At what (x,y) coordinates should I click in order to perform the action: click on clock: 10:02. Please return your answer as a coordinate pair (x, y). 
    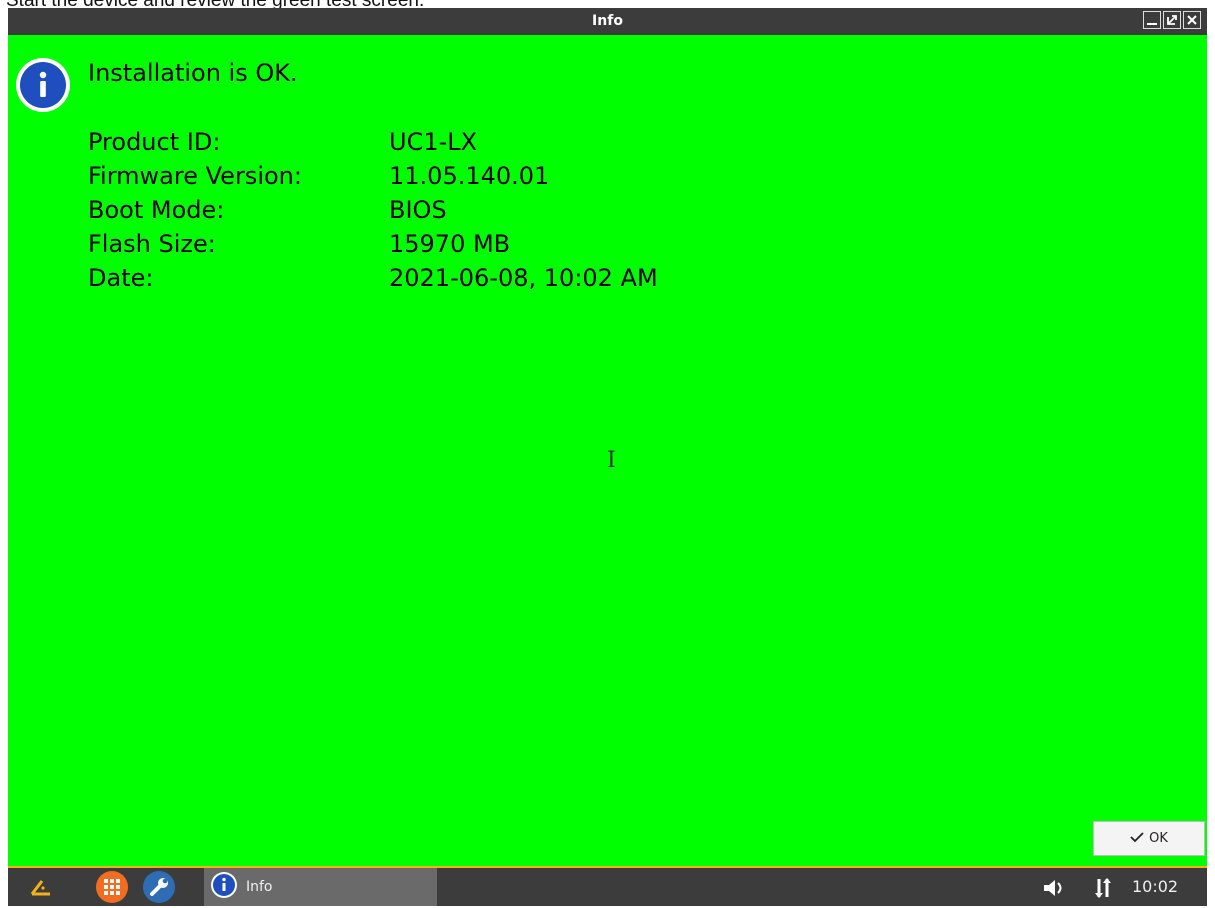
    Looking at the image, I should click on (1155, 886).